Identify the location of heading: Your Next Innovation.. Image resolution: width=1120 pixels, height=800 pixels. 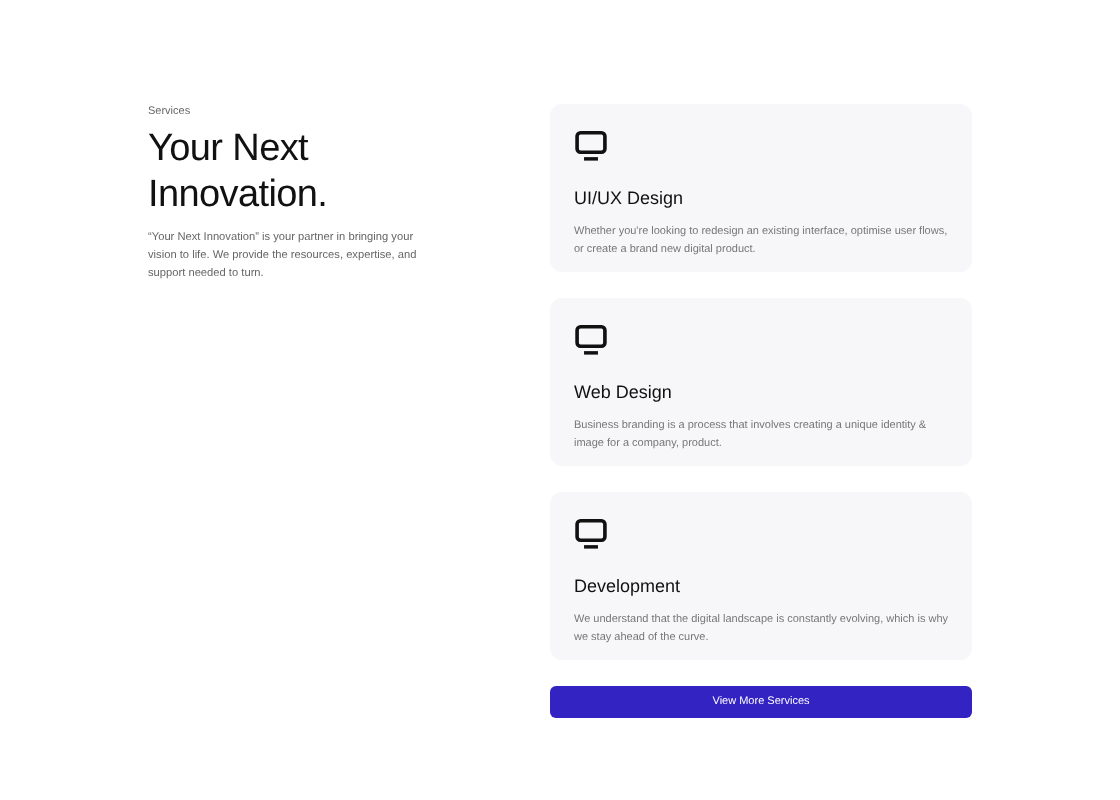
(239, 172).